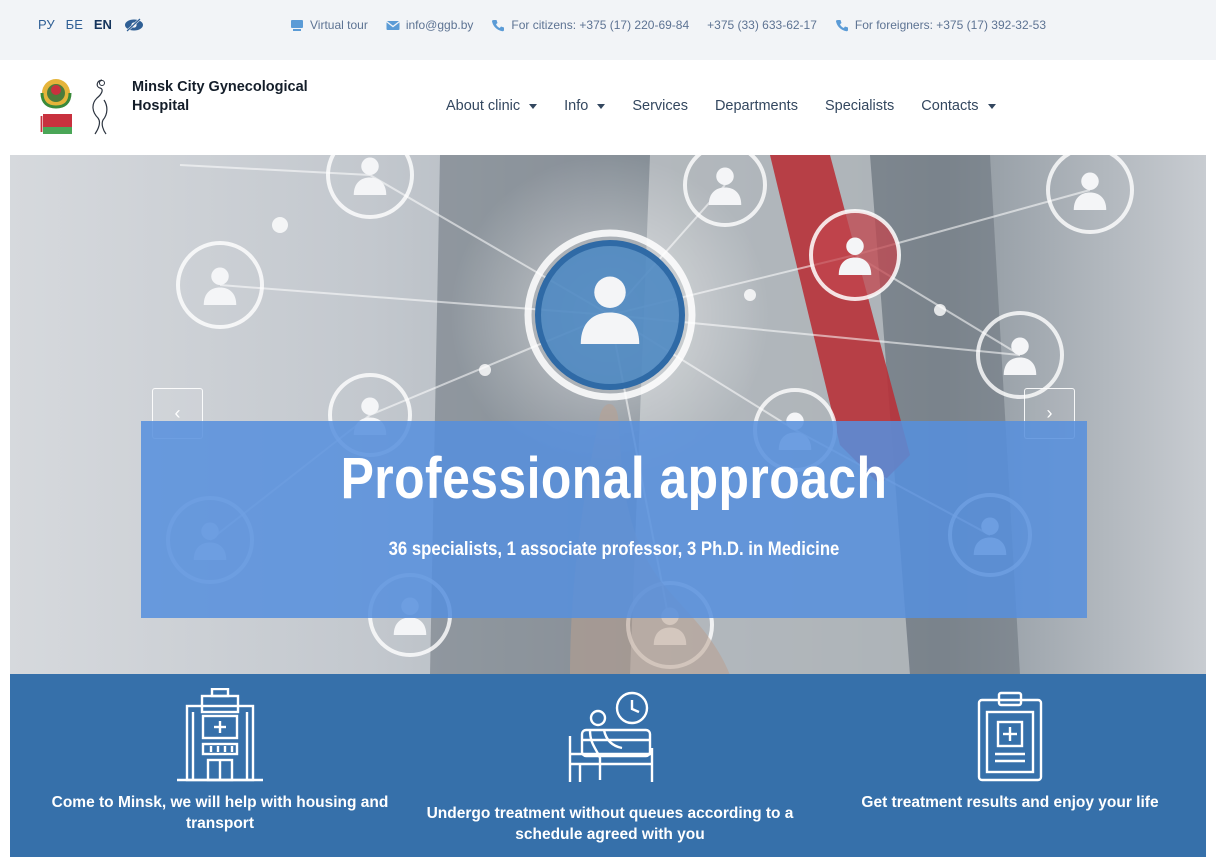 The height and width of the screenshot is (857, 1216). I want to click on nav-departments-label: Departments, so click(756, 106).